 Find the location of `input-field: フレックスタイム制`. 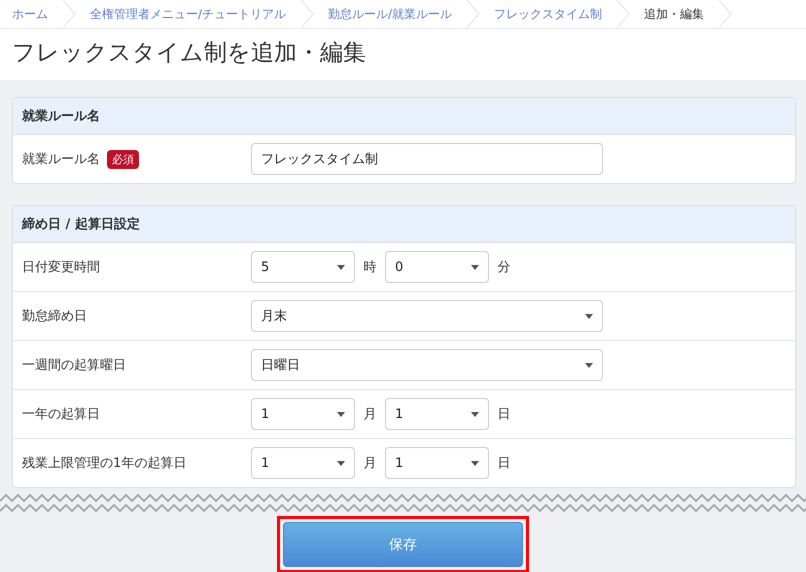

input-field: フレックスタイム制 is located at coordinates (427, 159).